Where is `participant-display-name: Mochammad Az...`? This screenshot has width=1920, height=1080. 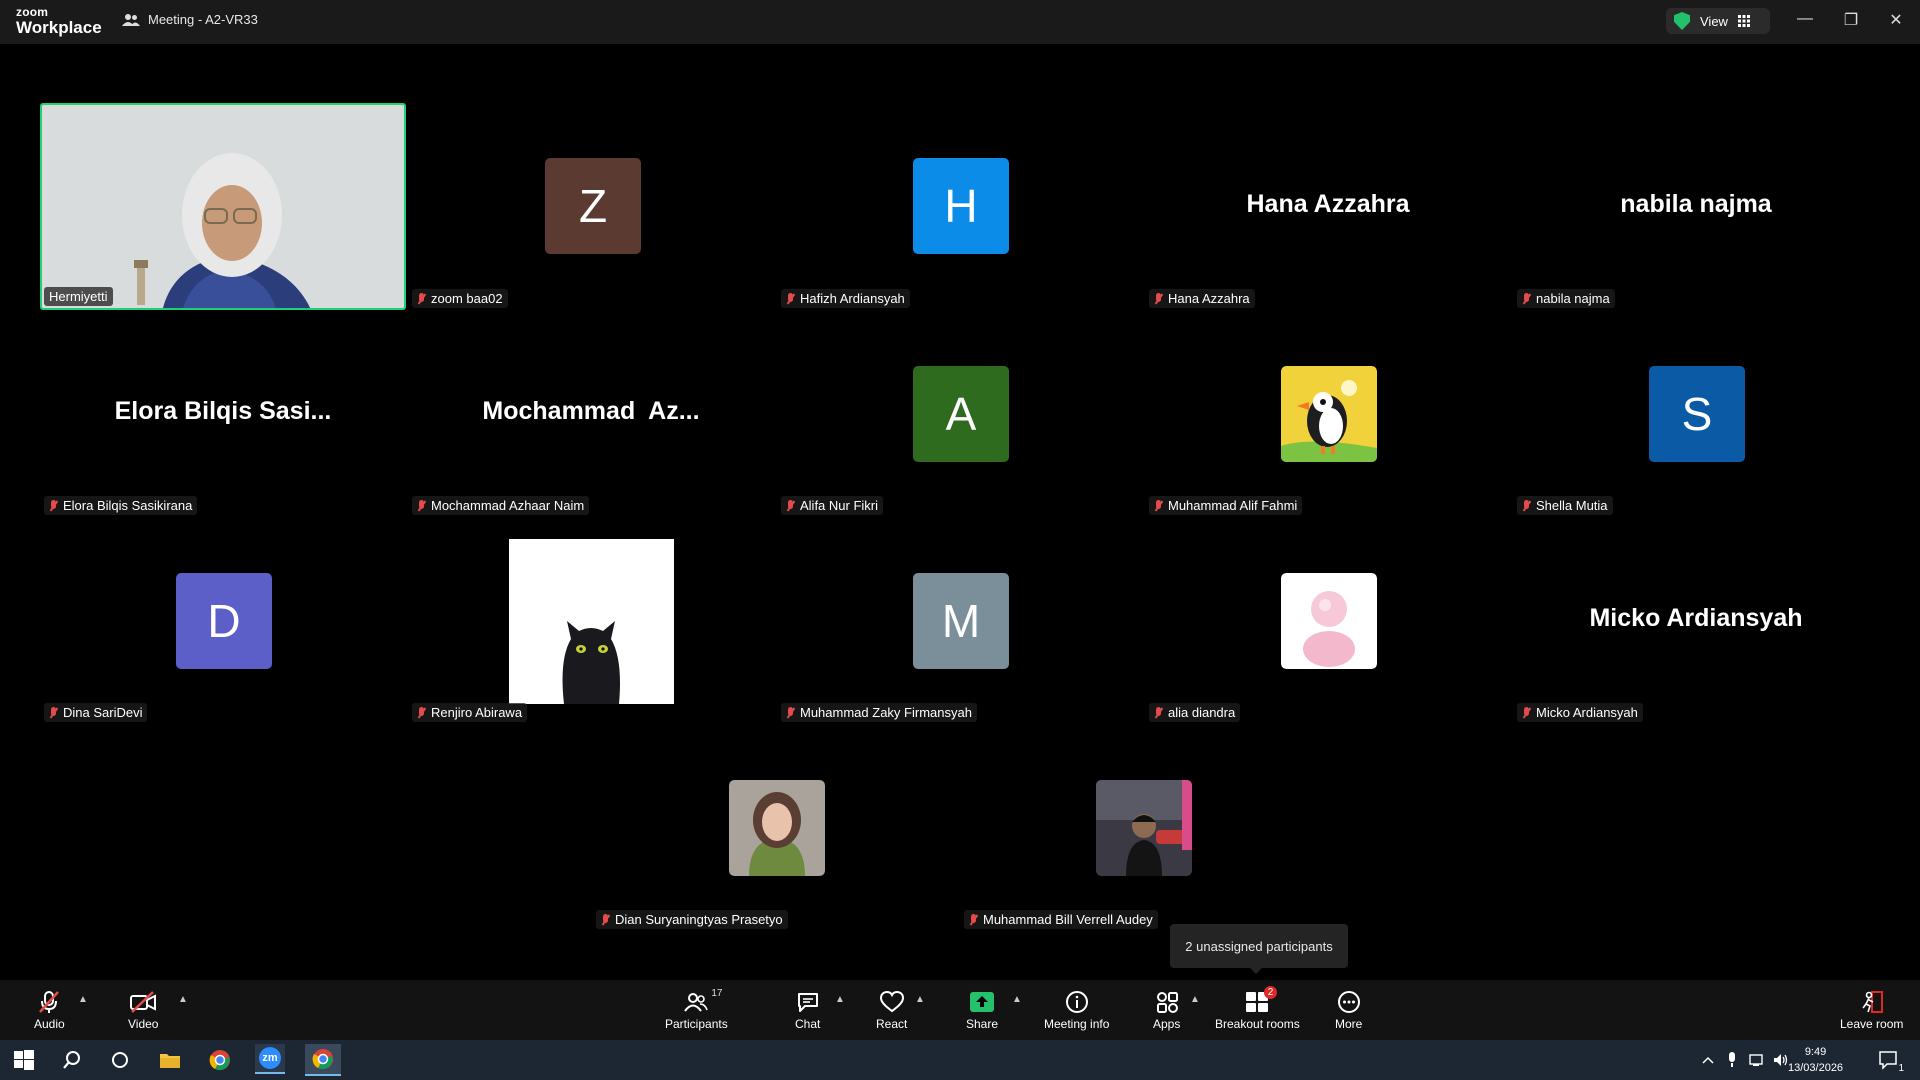
participant-display-name: Mochammad Az... is located at coordinates (591, 411).